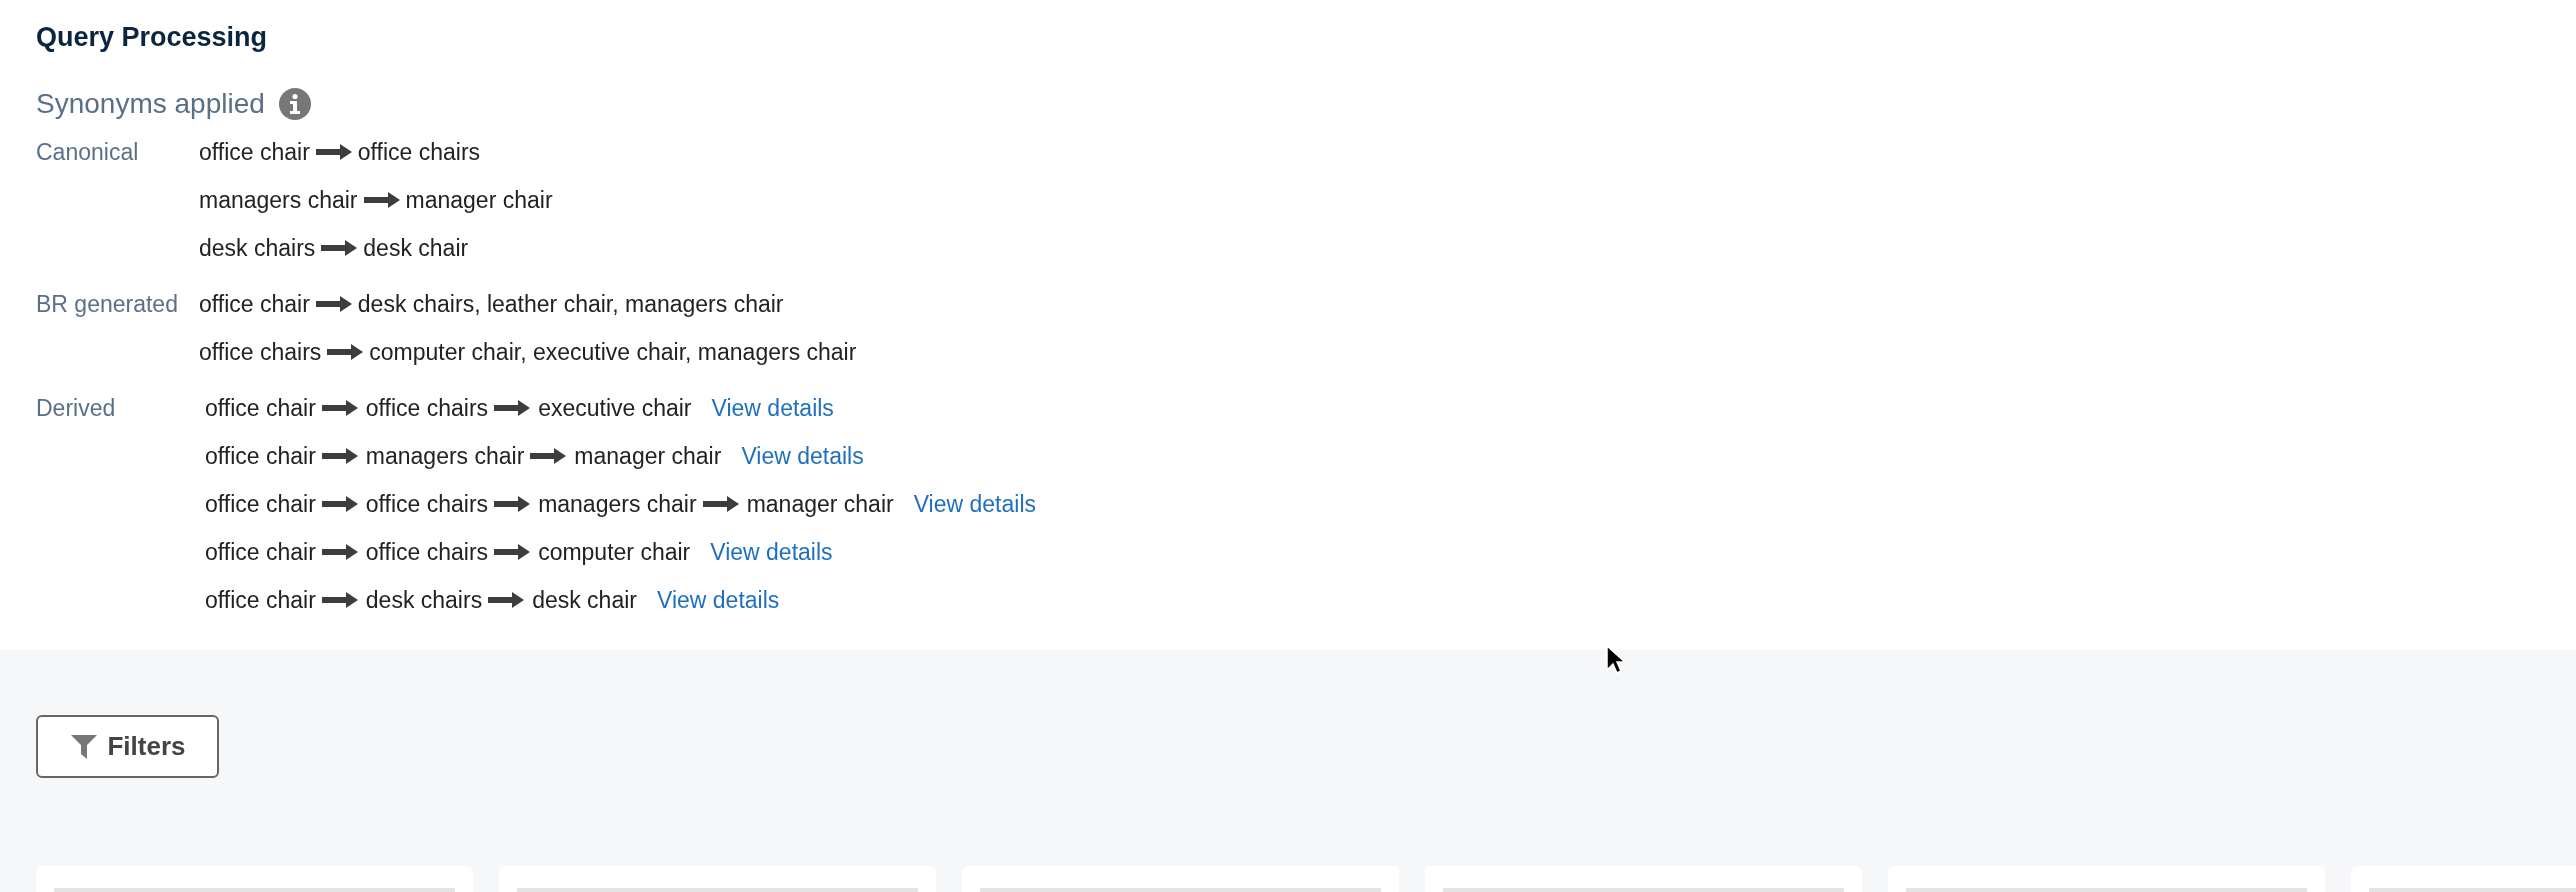 This screenshot has width=2576, height=892. Describe the element at coordinates (614, 552) in the screenshot. I see `synonym-term: computer chair` at that location.